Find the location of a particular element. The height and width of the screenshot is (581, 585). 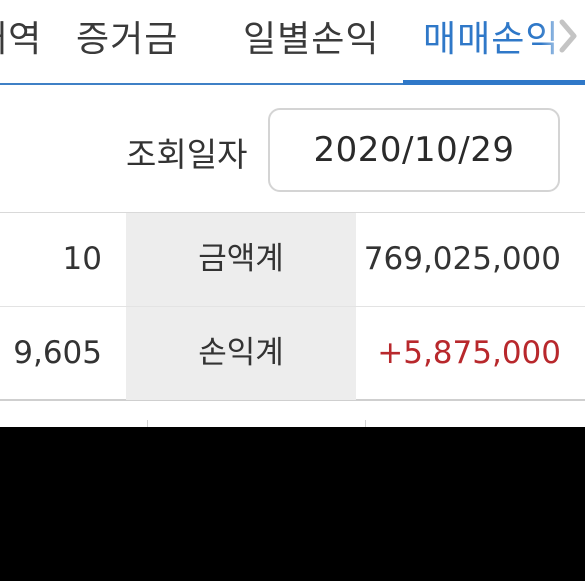

table-cell-left-value: 10 is located at coordinates (82, 259).